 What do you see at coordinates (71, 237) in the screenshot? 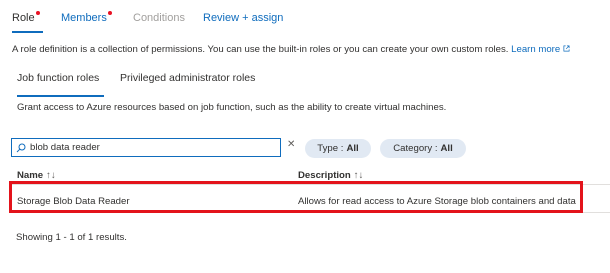
I see `results-count: Showing 1 - 1 of 1 results.` at bounding box center [71, 237].